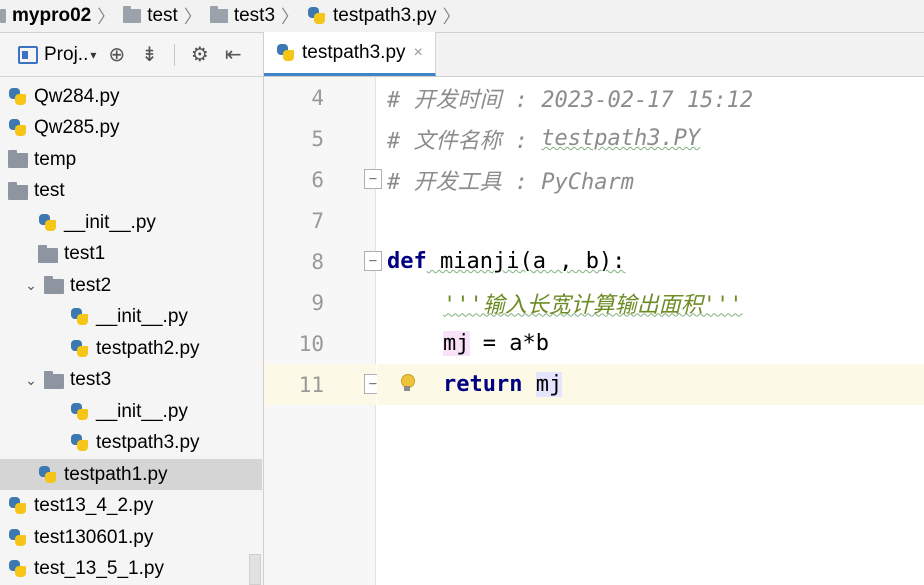  Describe the element at coordinates (131, 128) in the screenshot. I see `tree-item: Qw285.py` at that location.